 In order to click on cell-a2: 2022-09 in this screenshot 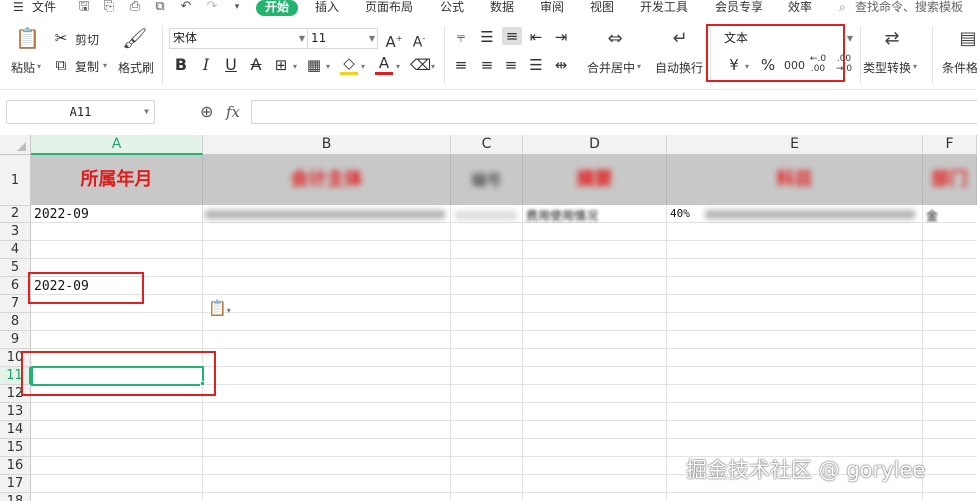, I will do `click(61, 214)`.